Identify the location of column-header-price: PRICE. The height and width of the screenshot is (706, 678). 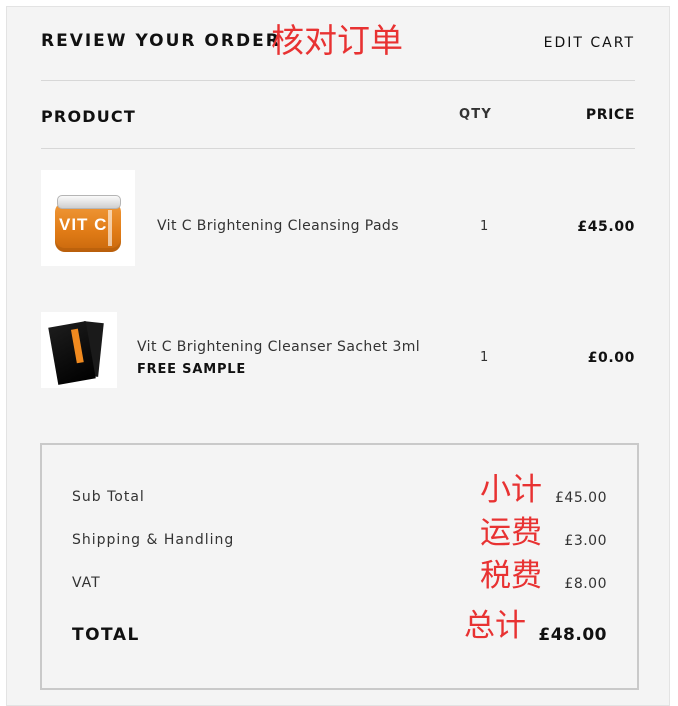
(610, 115).